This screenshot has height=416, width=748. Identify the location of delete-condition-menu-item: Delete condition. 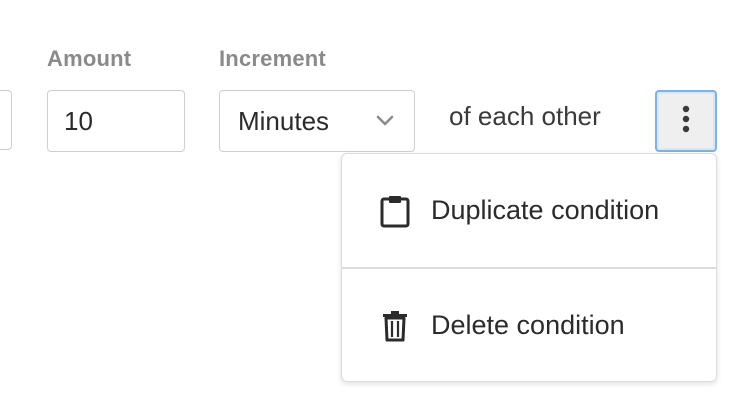
(529, 325).